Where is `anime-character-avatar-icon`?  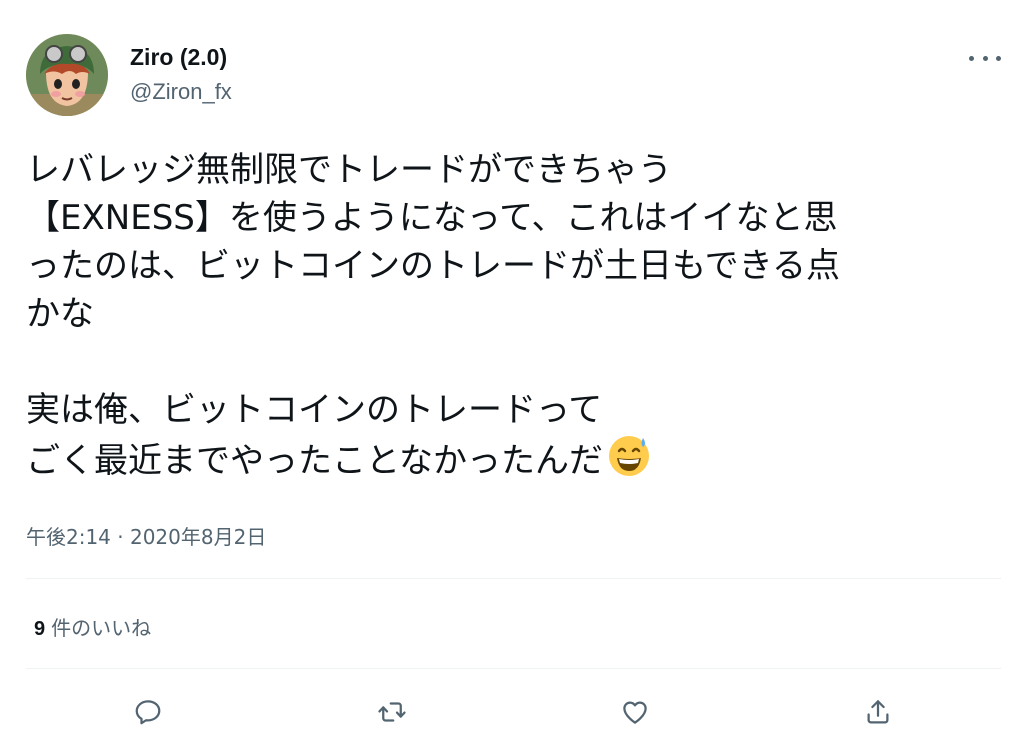 anime-character-avatar-icon is located at coordinates (67, 75).